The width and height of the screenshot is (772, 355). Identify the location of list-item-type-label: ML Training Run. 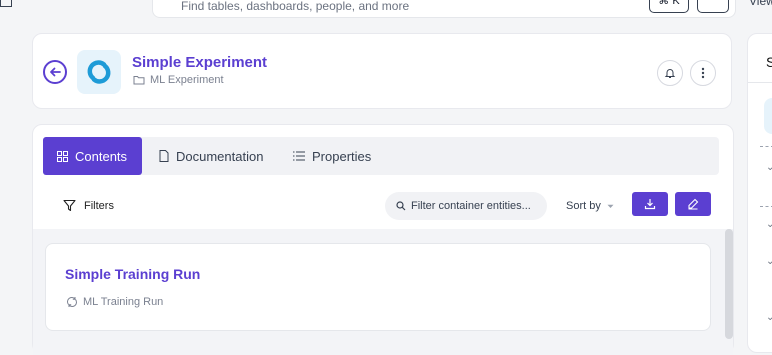
(123, 302).